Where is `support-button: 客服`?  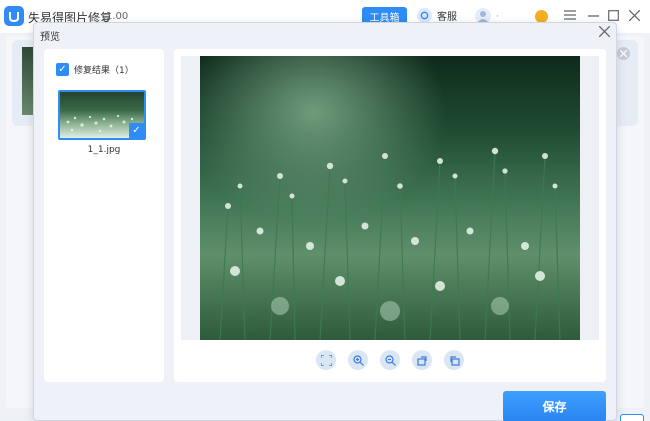
support-button: 客服 is located at coordinates (437, 15).